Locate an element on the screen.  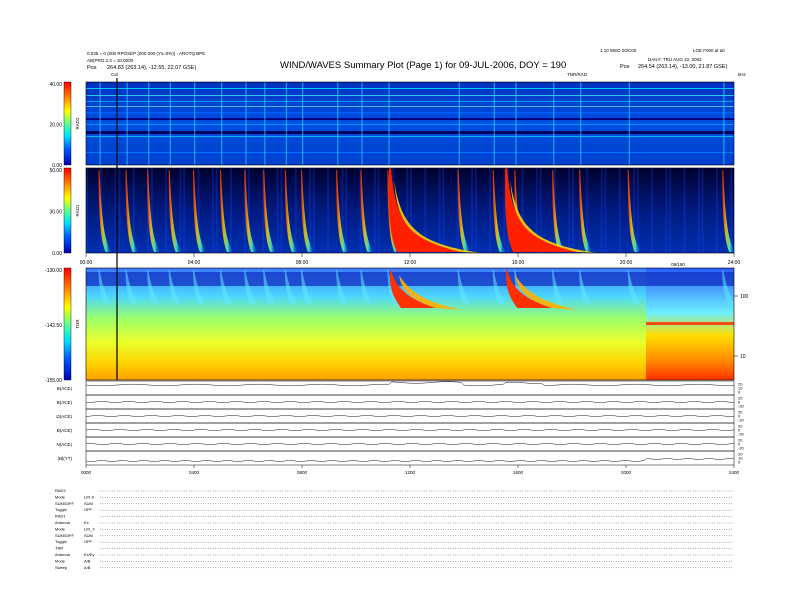
param-value: A/B is located at coordinates (87, 567).